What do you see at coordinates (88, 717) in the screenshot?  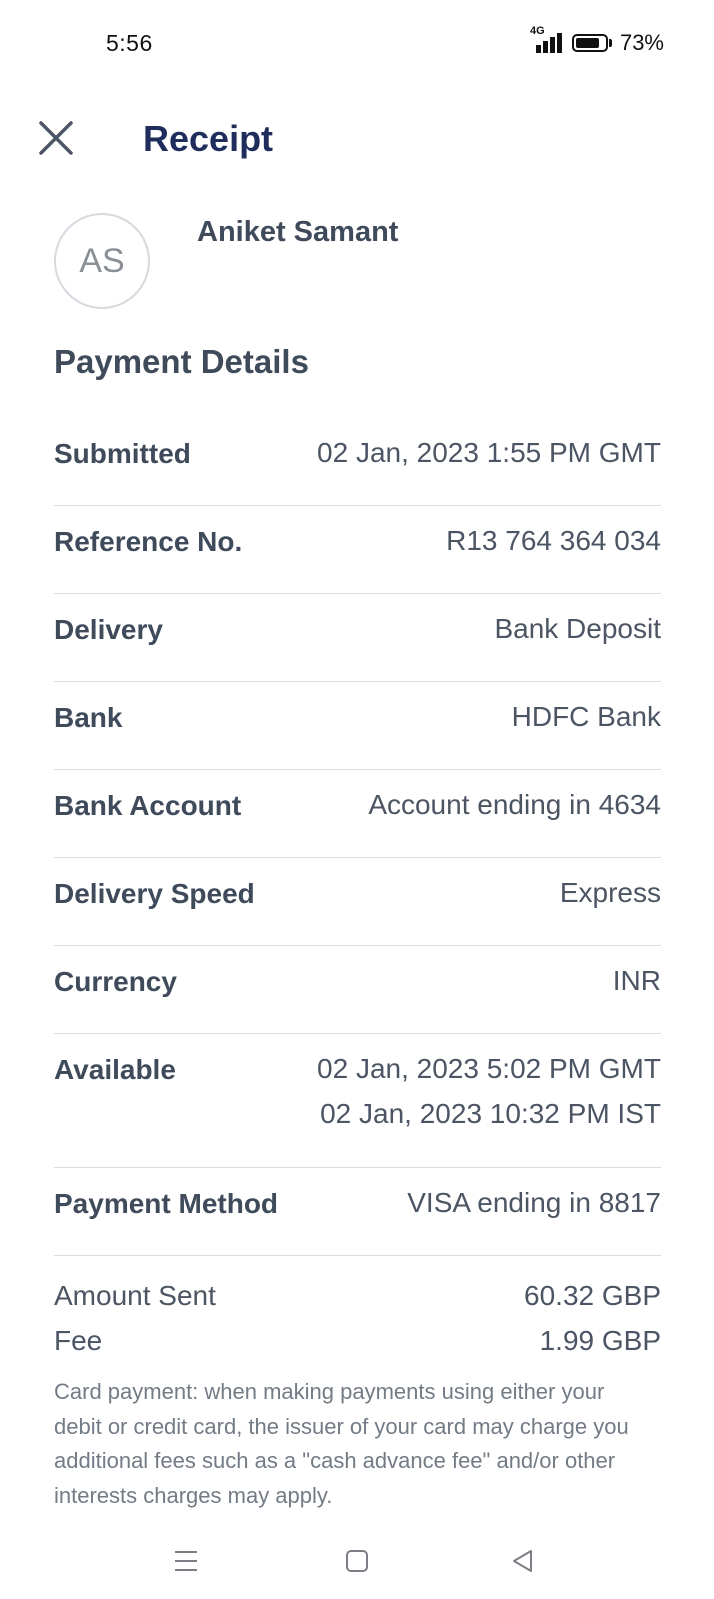 I see `detail-label: Bank` at bounding box center [88, 717].